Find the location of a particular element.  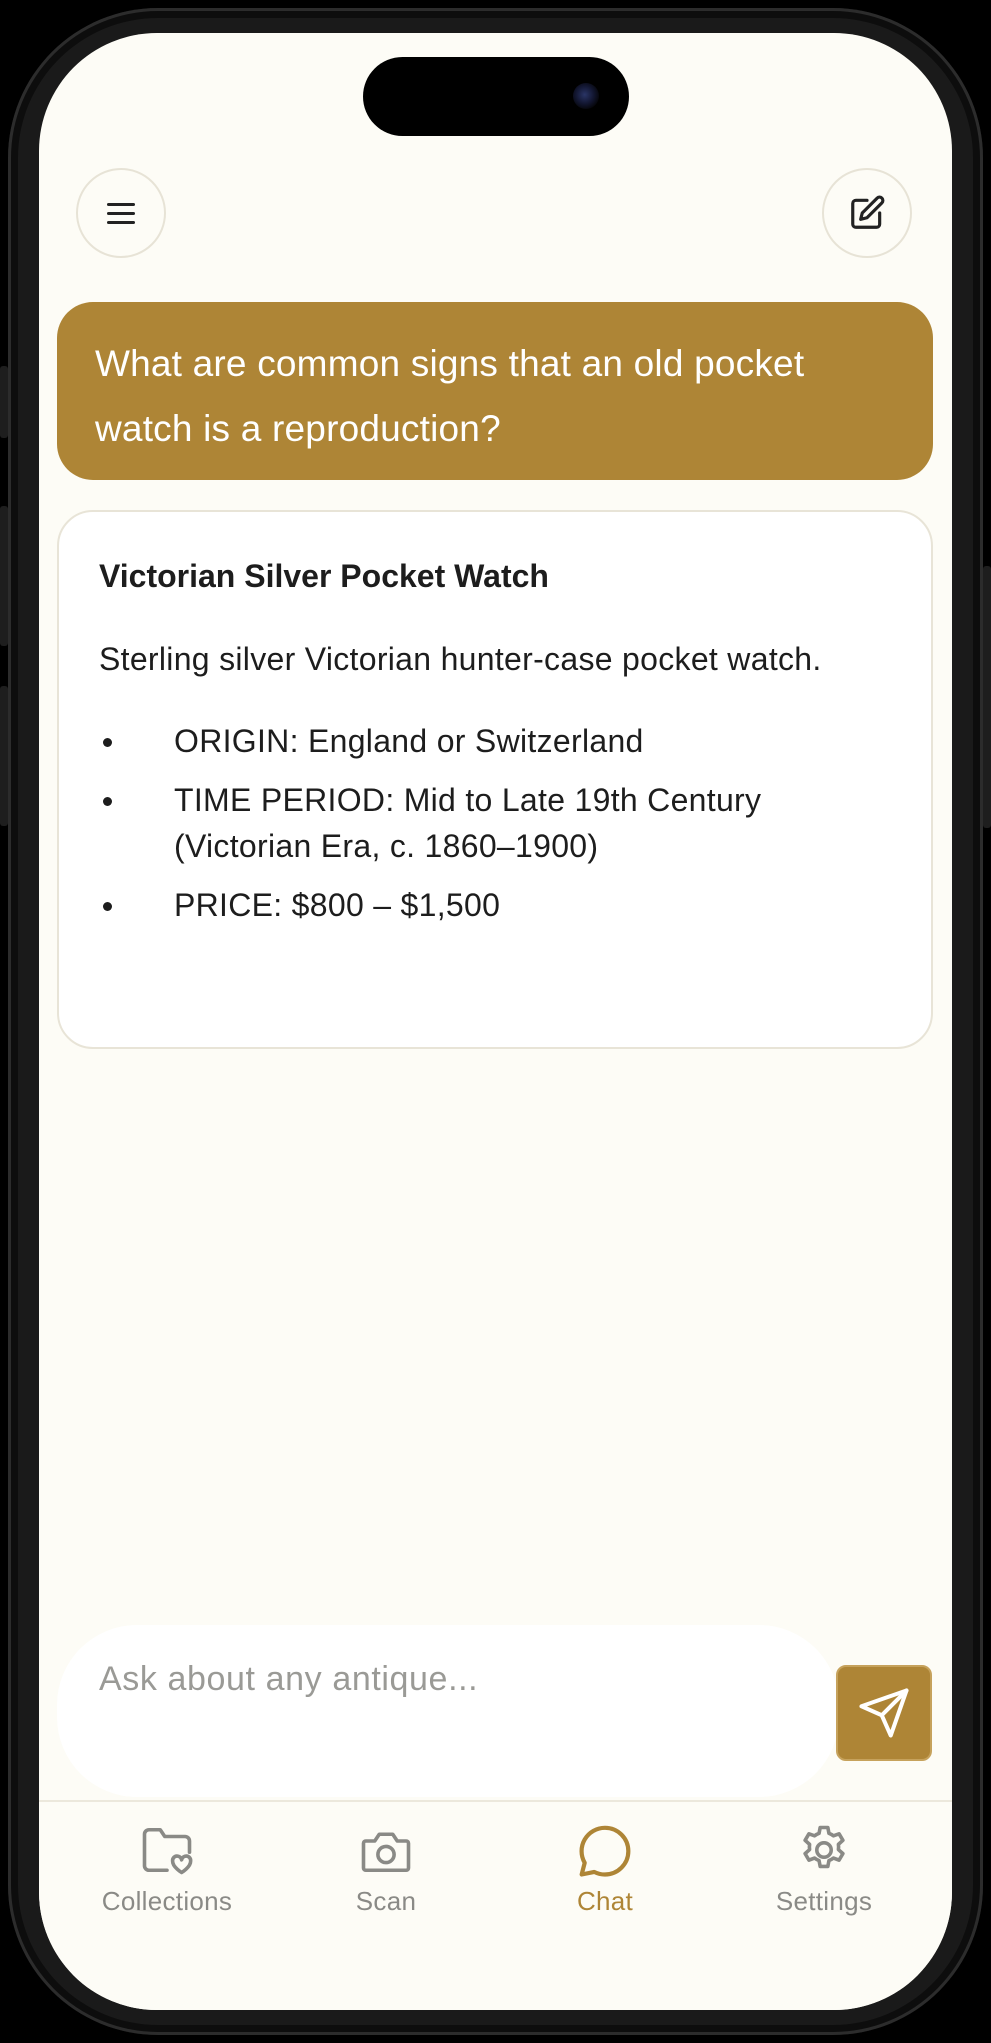

detail-price: PRICE: $800 – $1,500 is located at coordinates (337, 905).